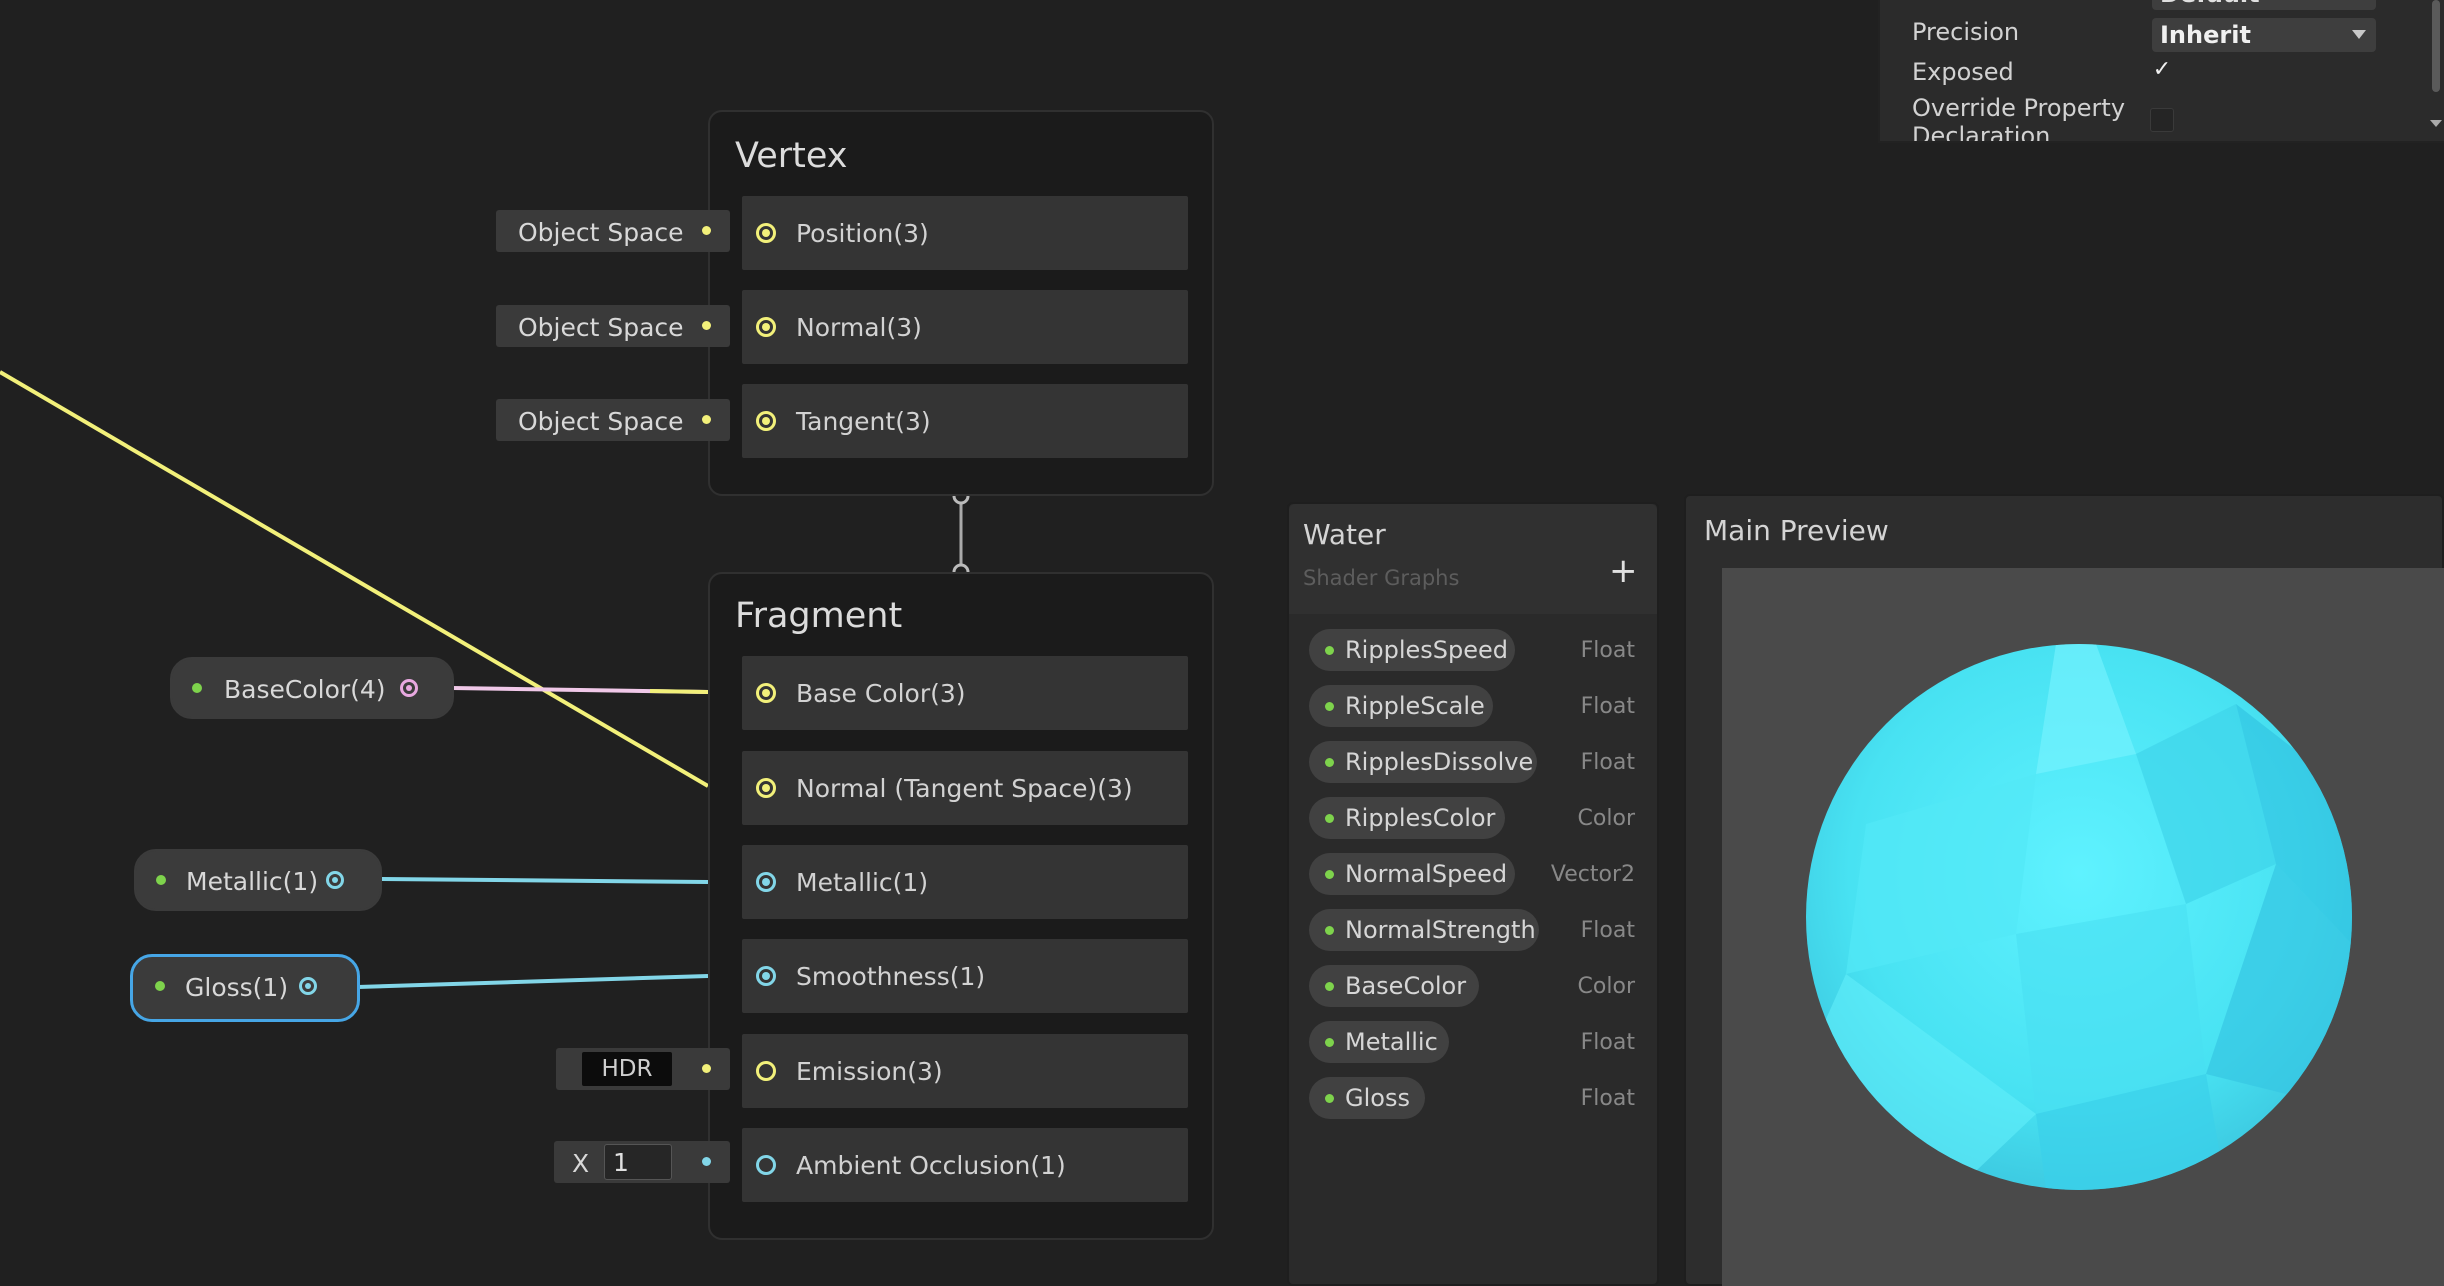 The image size is (2444, 1286). Describe the element at coordinates (1412, 650) in the screenshot. I see `property-chip: RipplesSpeed` at that location.